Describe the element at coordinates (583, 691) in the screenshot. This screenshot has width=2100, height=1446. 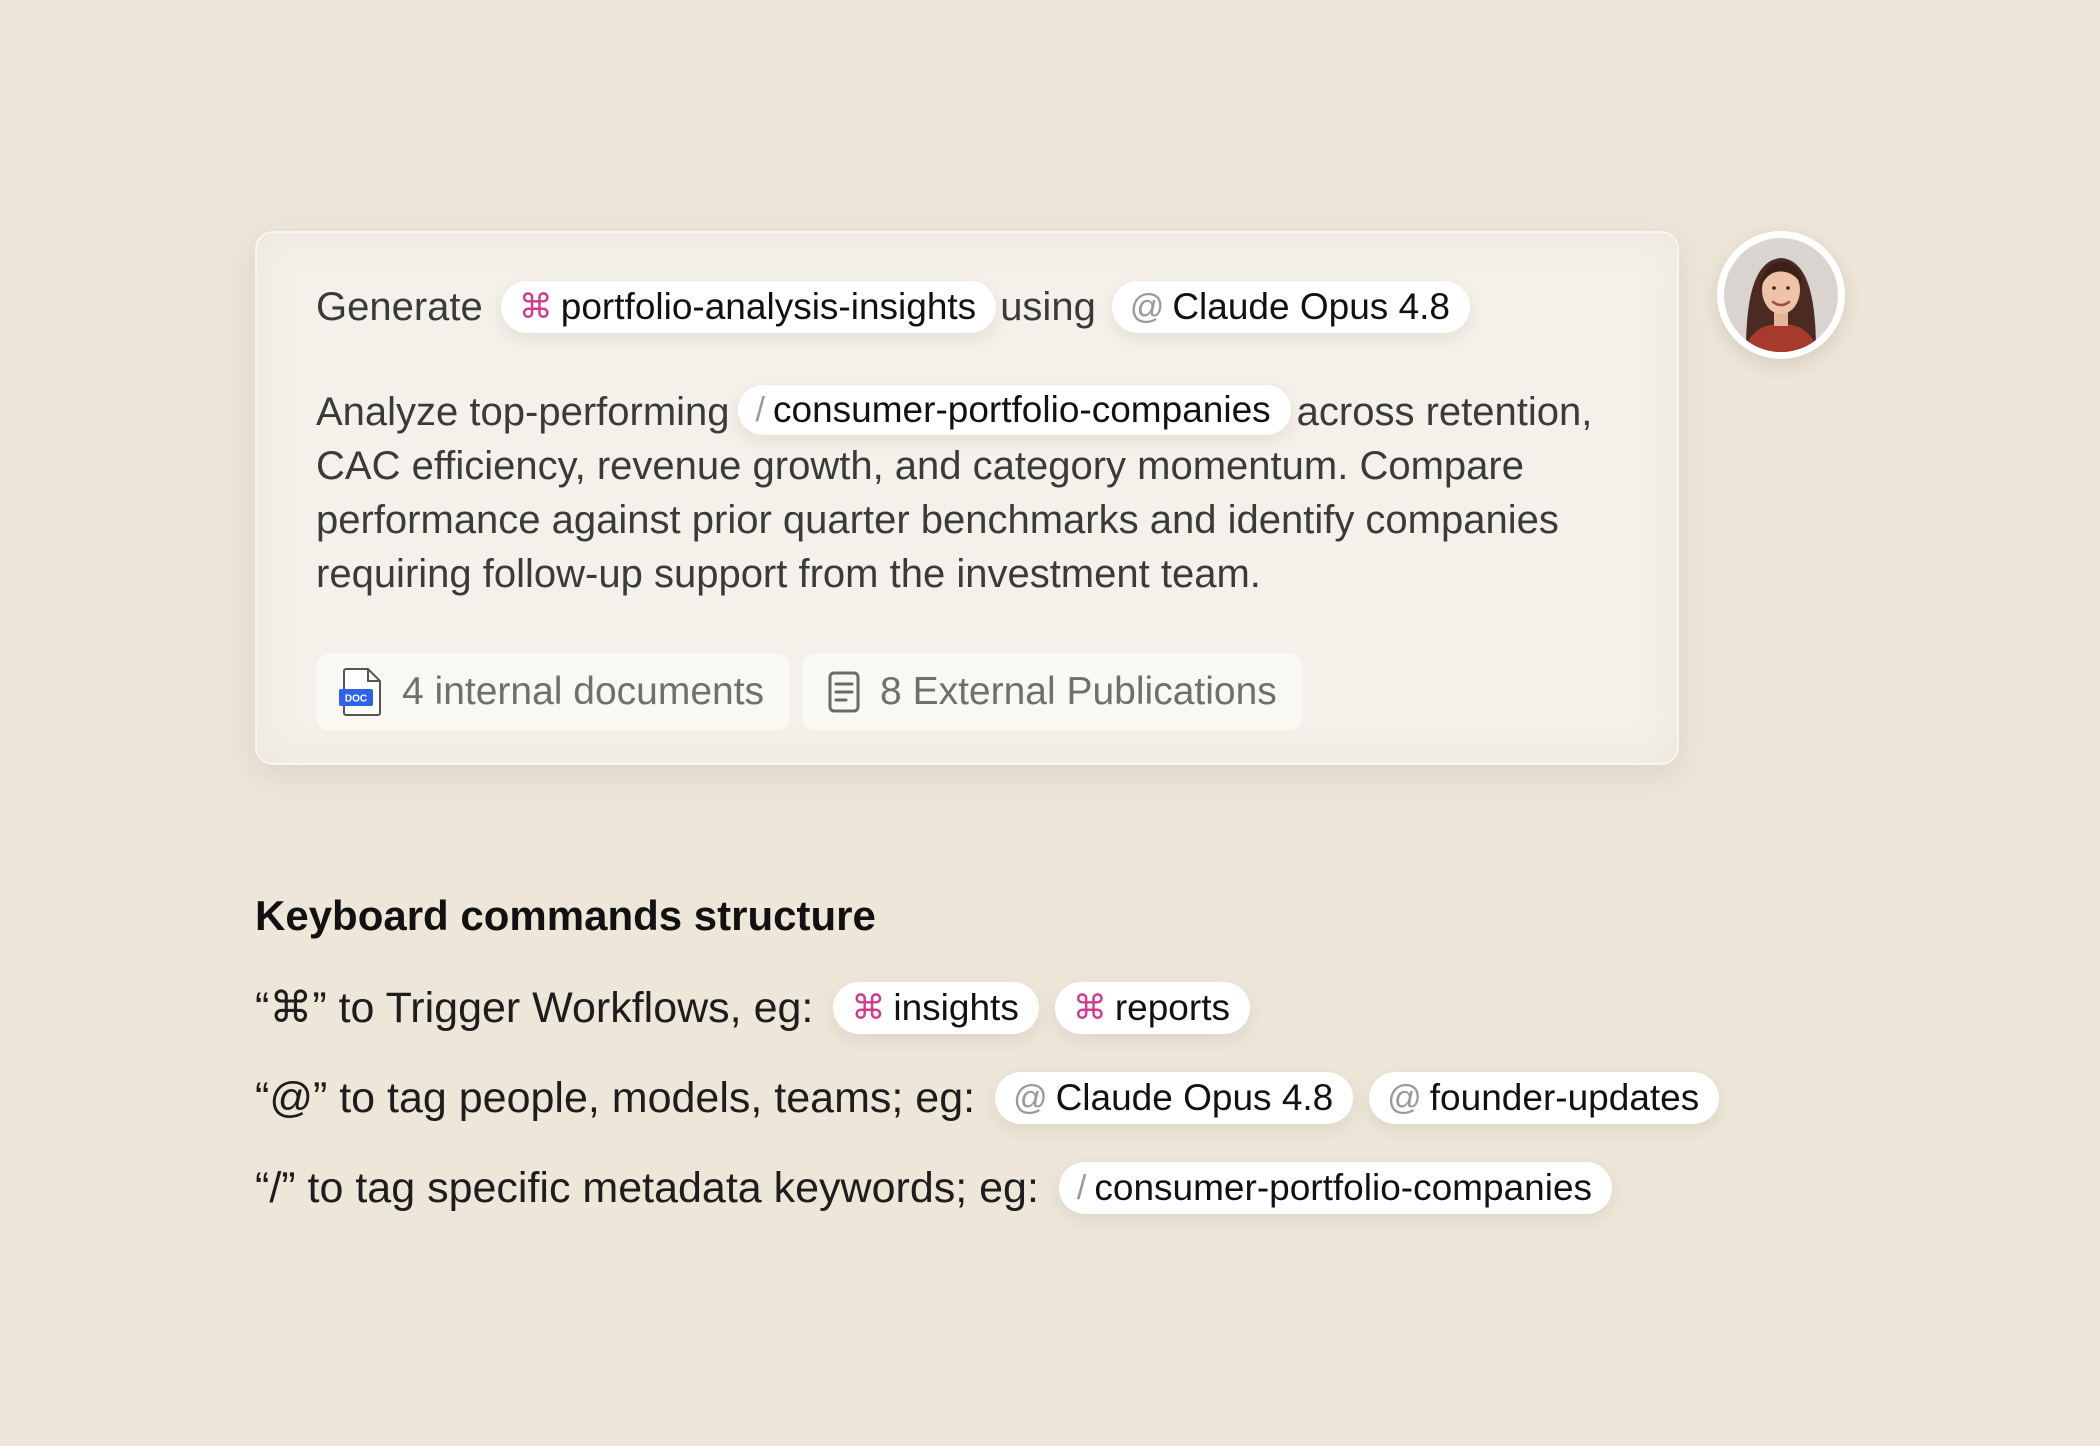
I see `internal-documents-label: 4 internal documents` at that location.